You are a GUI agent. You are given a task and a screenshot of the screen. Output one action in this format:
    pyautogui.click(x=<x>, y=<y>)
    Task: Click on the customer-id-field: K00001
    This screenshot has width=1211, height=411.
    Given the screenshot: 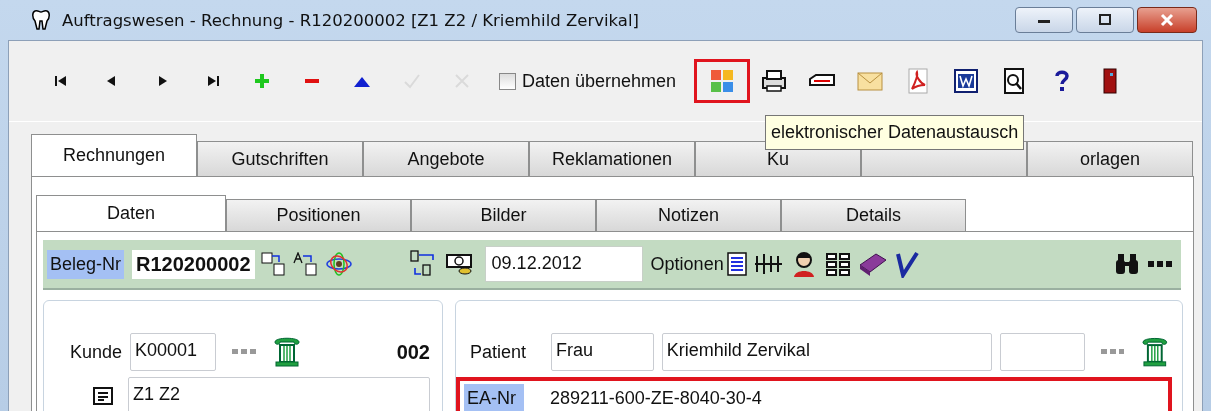 What is the action you would take?
    pyautogui.click(x=173, y=352)
    